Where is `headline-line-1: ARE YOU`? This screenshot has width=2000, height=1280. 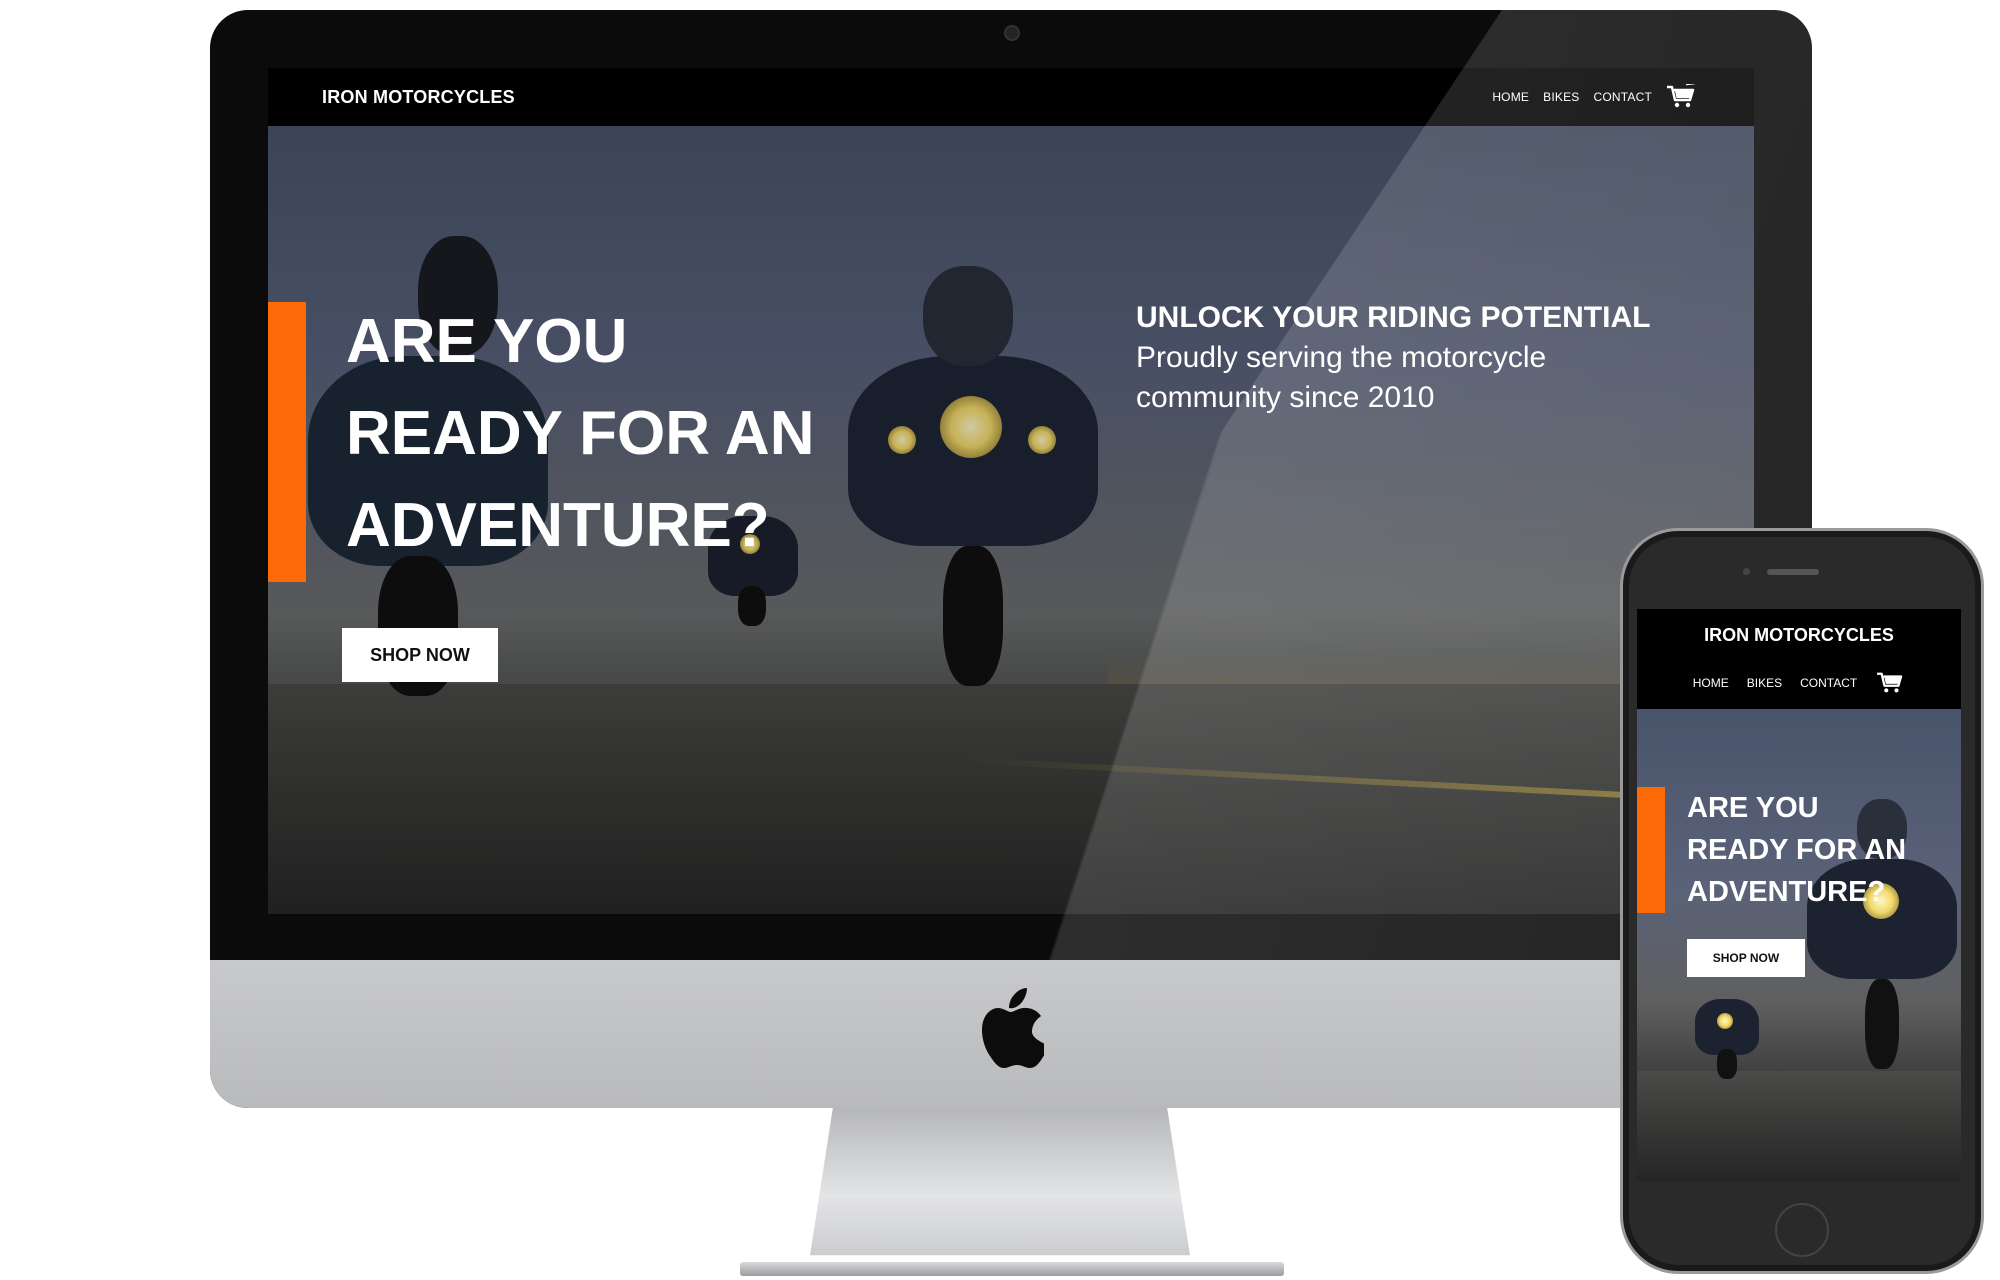
headline-line-1: ARE YOU is located at coordinates (487, 341).